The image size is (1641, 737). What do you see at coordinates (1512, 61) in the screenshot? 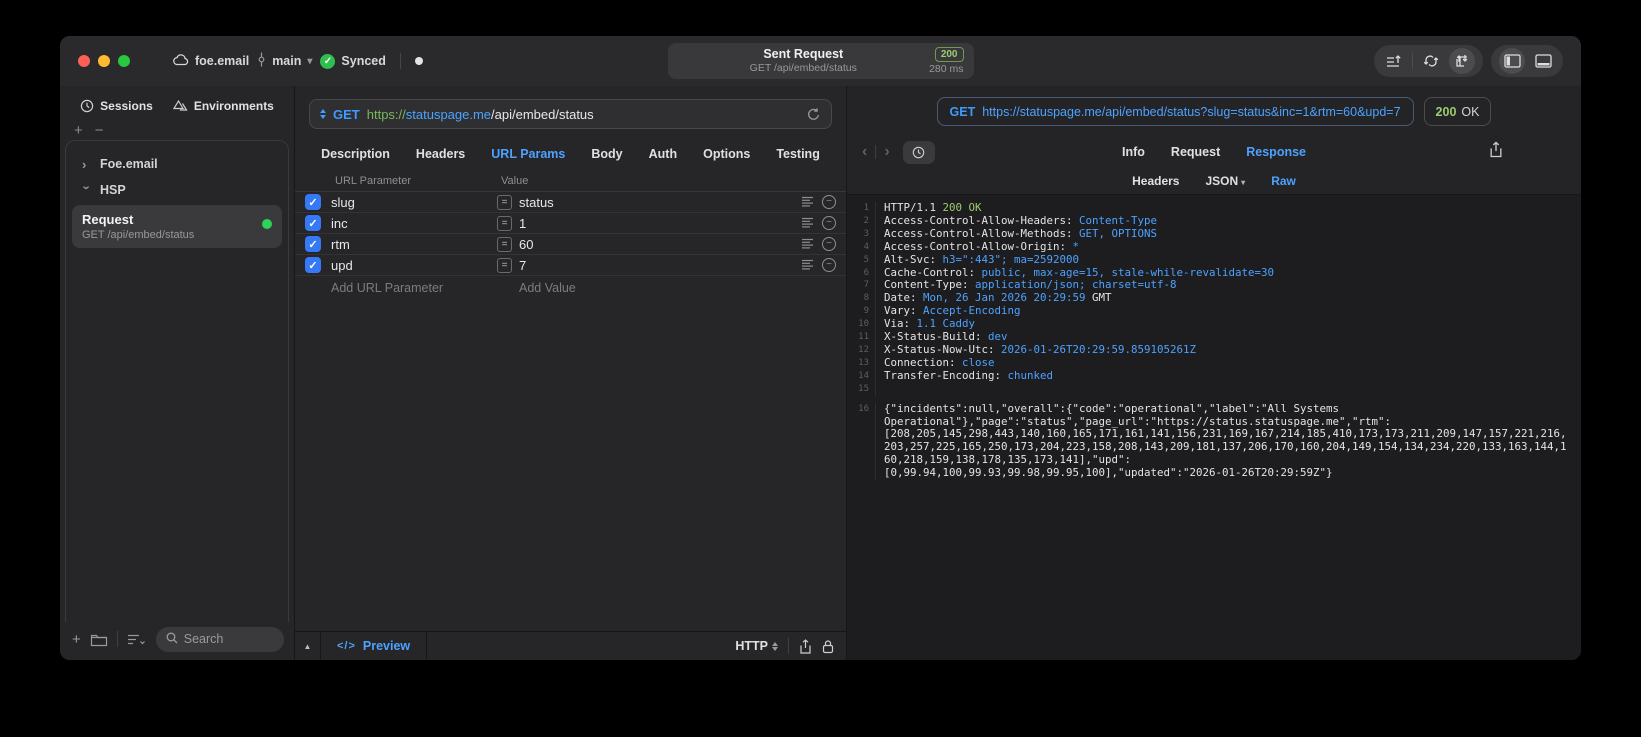
I see `toggle-sidebar-icon` at bounding box center [1512, 61].